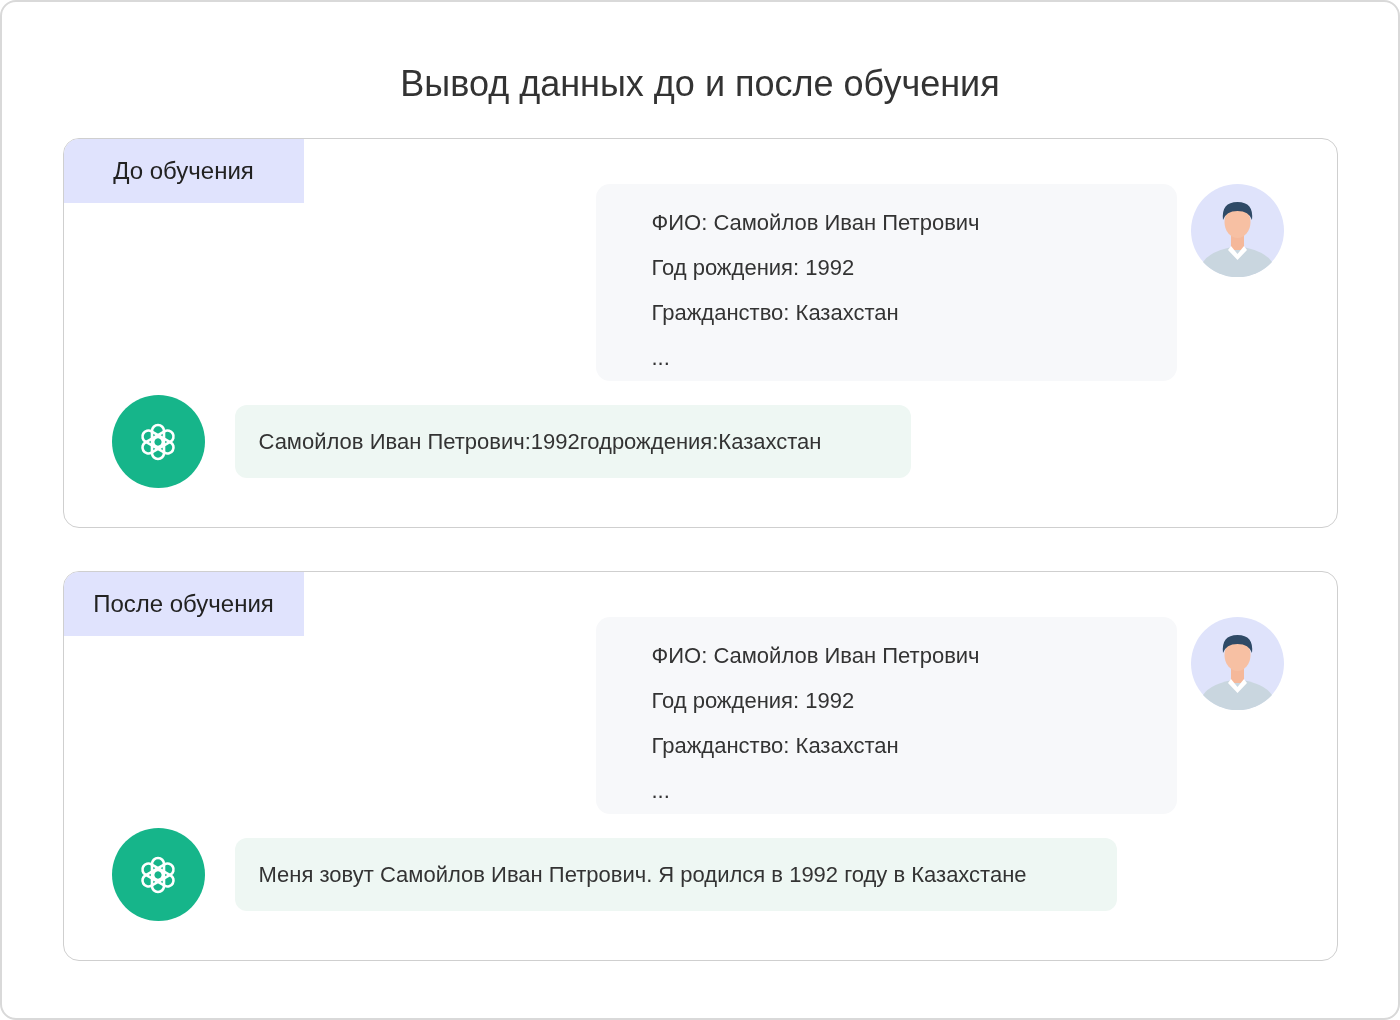  Describe the element at coordinates (183, 604) in the screenshot. I see `section-label: После обучения` at that location.